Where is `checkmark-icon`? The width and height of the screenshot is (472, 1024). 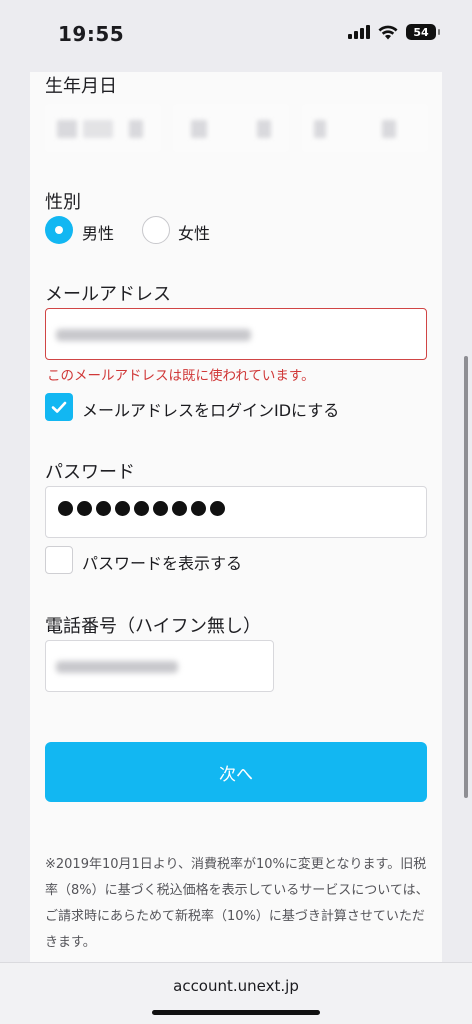 checkmark-icon is located at coordinates (59, 407).